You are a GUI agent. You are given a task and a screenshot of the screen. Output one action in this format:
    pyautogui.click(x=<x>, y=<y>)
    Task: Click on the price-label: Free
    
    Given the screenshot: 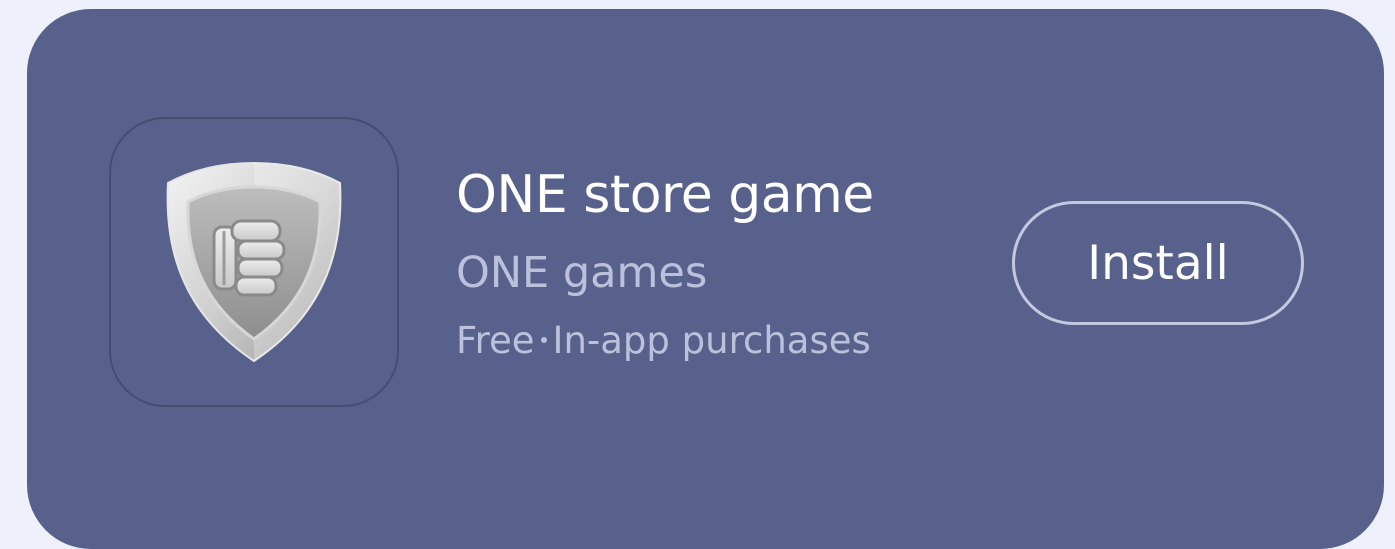 What is the action you would take?
    pyautogui.click(x=495, y=340)
    